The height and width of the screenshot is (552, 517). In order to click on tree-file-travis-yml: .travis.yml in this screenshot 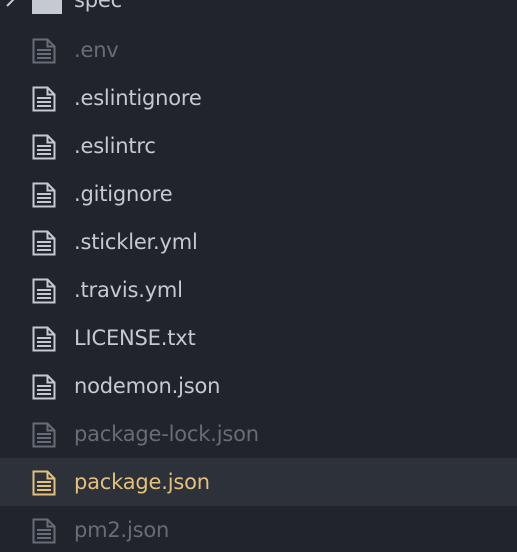, I will do `click(258, 290)`.